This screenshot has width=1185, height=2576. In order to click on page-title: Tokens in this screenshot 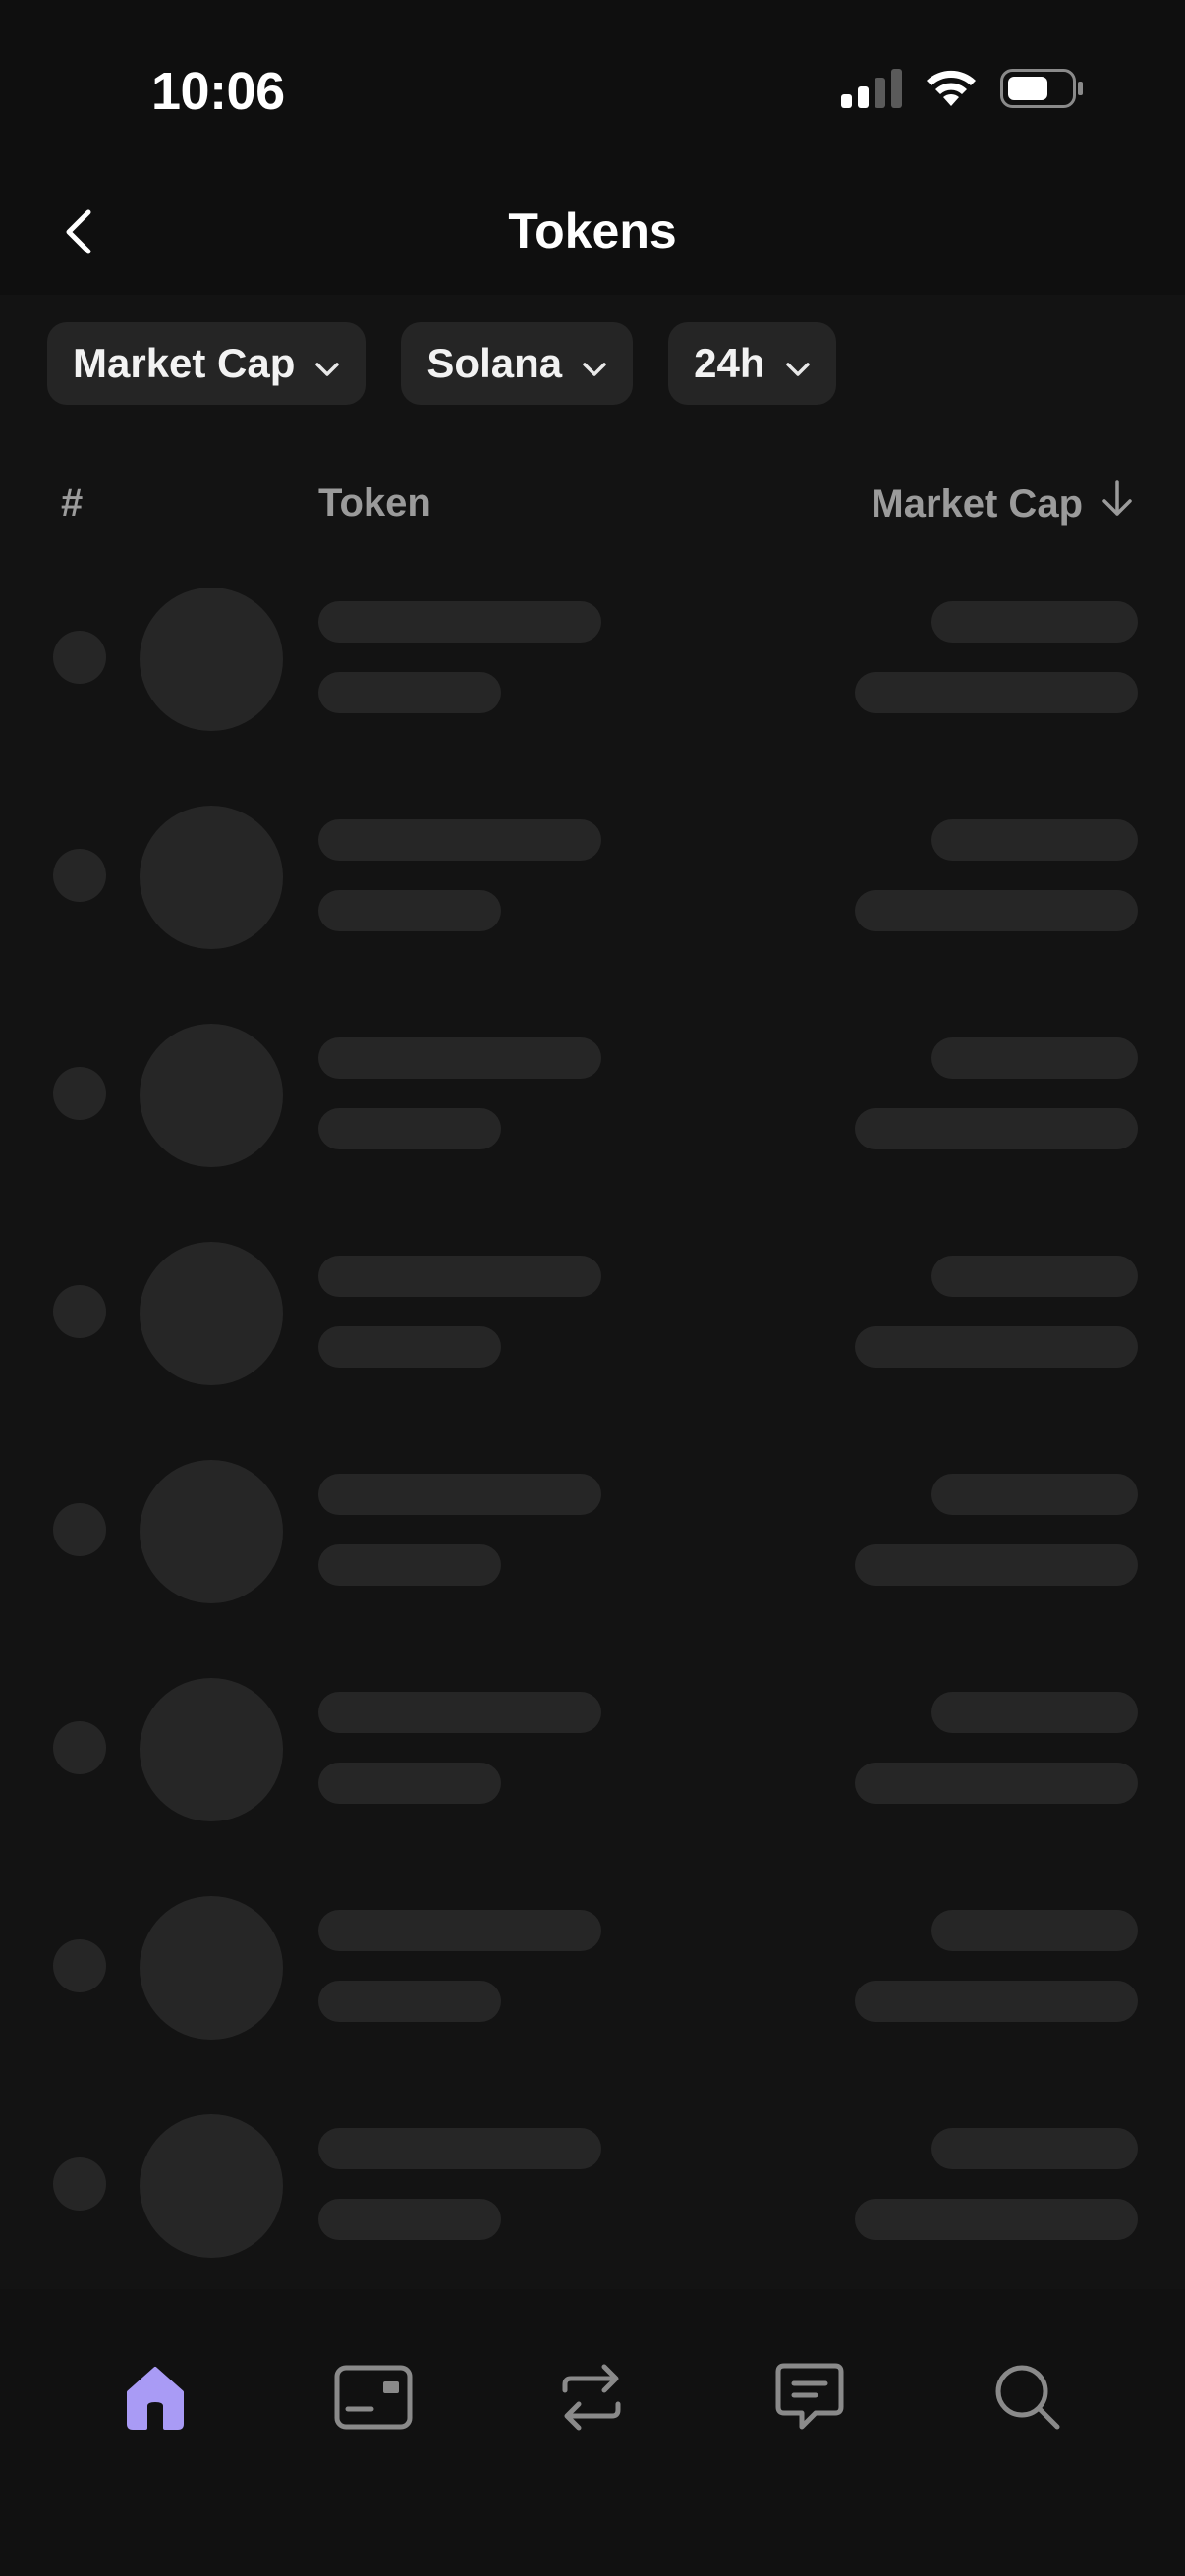, I will do `click(592, 230)`.